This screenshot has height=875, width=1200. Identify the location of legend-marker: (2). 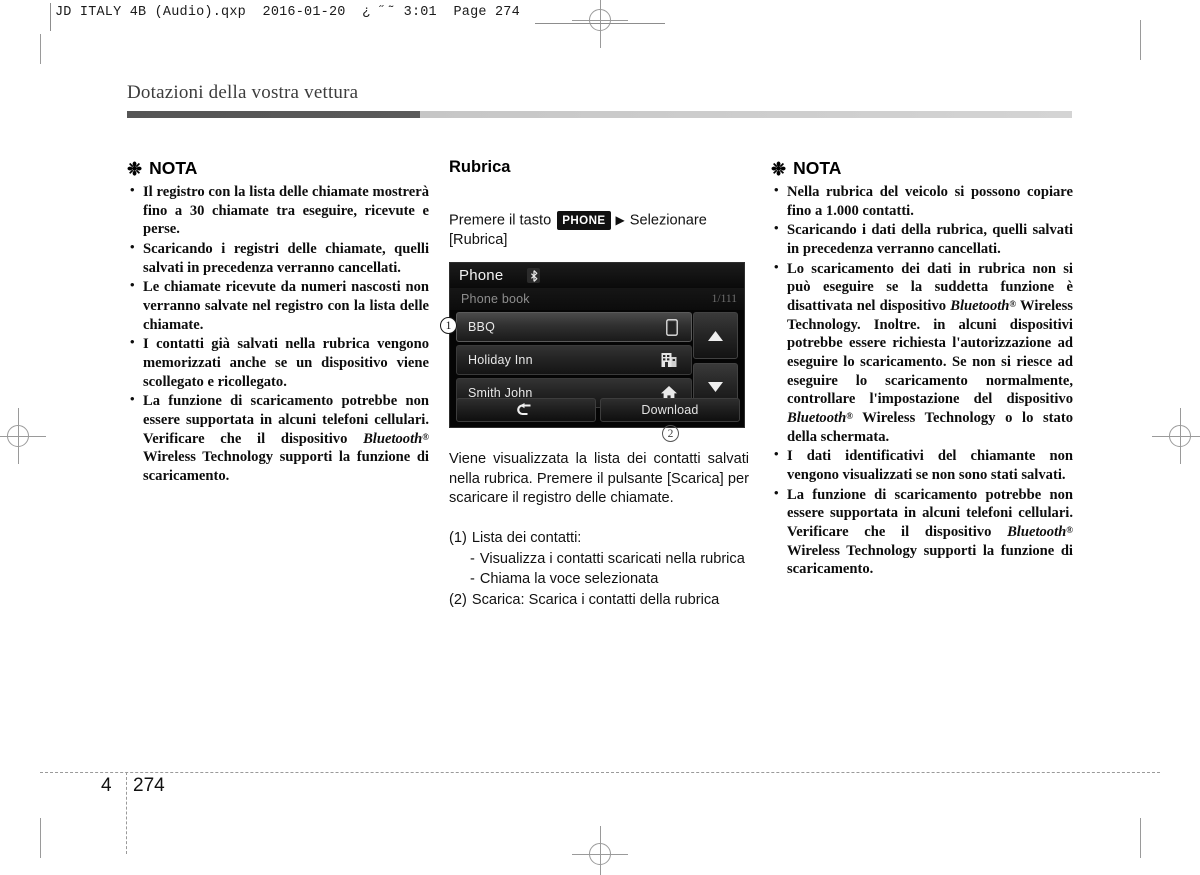
(458, 599).